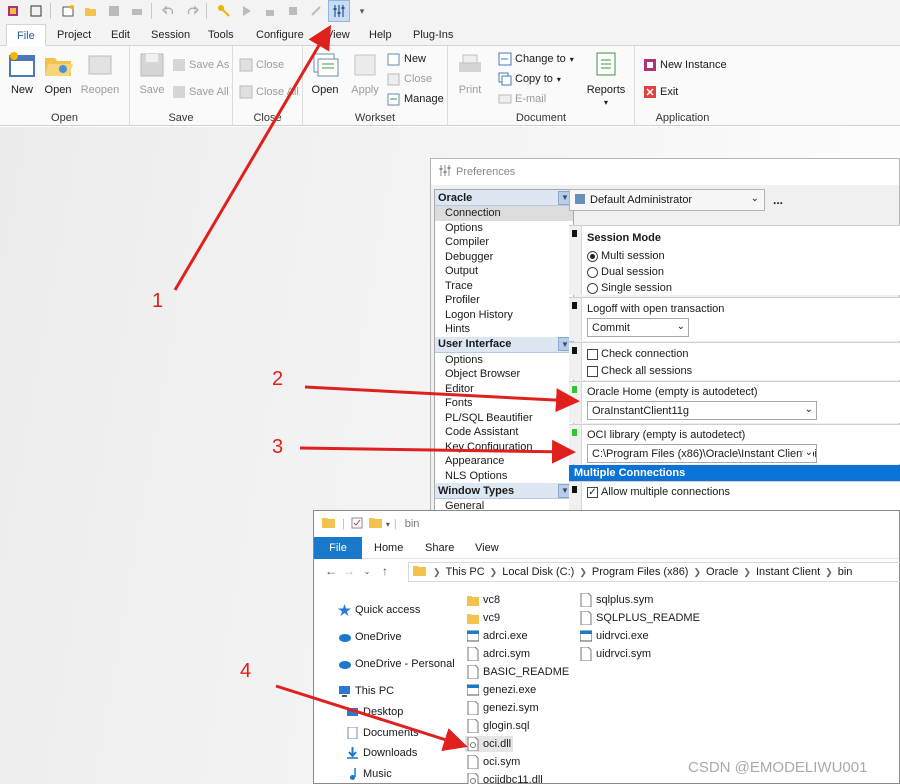  Describe the element at coordinates (58, 73) in the screenshot. I see `open-button: Open` at that location.